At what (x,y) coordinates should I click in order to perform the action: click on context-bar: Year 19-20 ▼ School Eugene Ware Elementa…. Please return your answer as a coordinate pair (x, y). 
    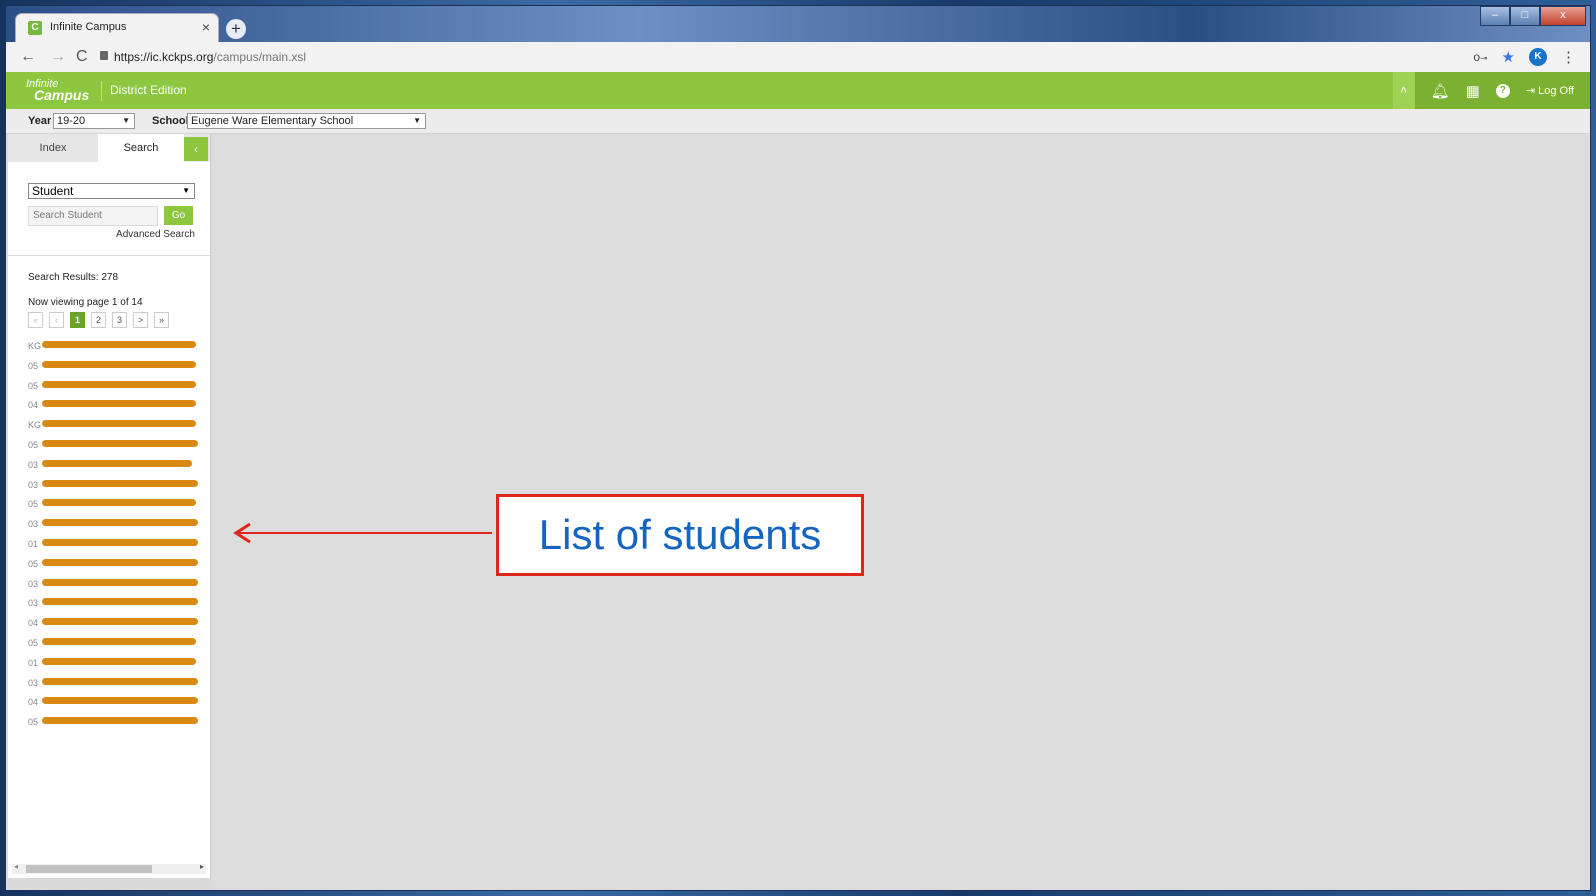
    Looking at the image, I should click on (798, 121).